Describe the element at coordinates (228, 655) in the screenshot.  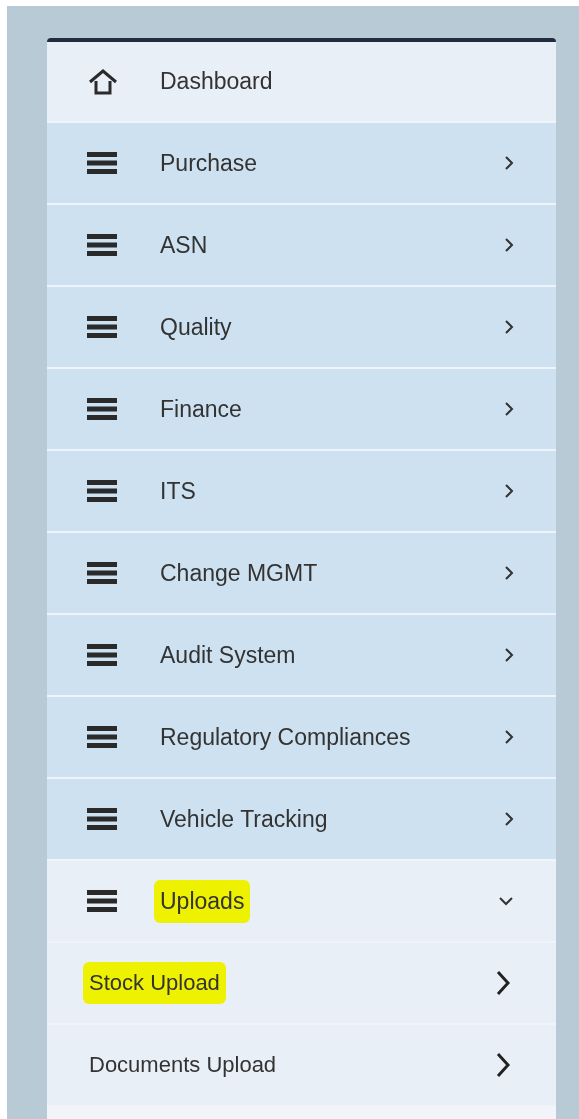
I see `menu-label: Audit System` at that location.